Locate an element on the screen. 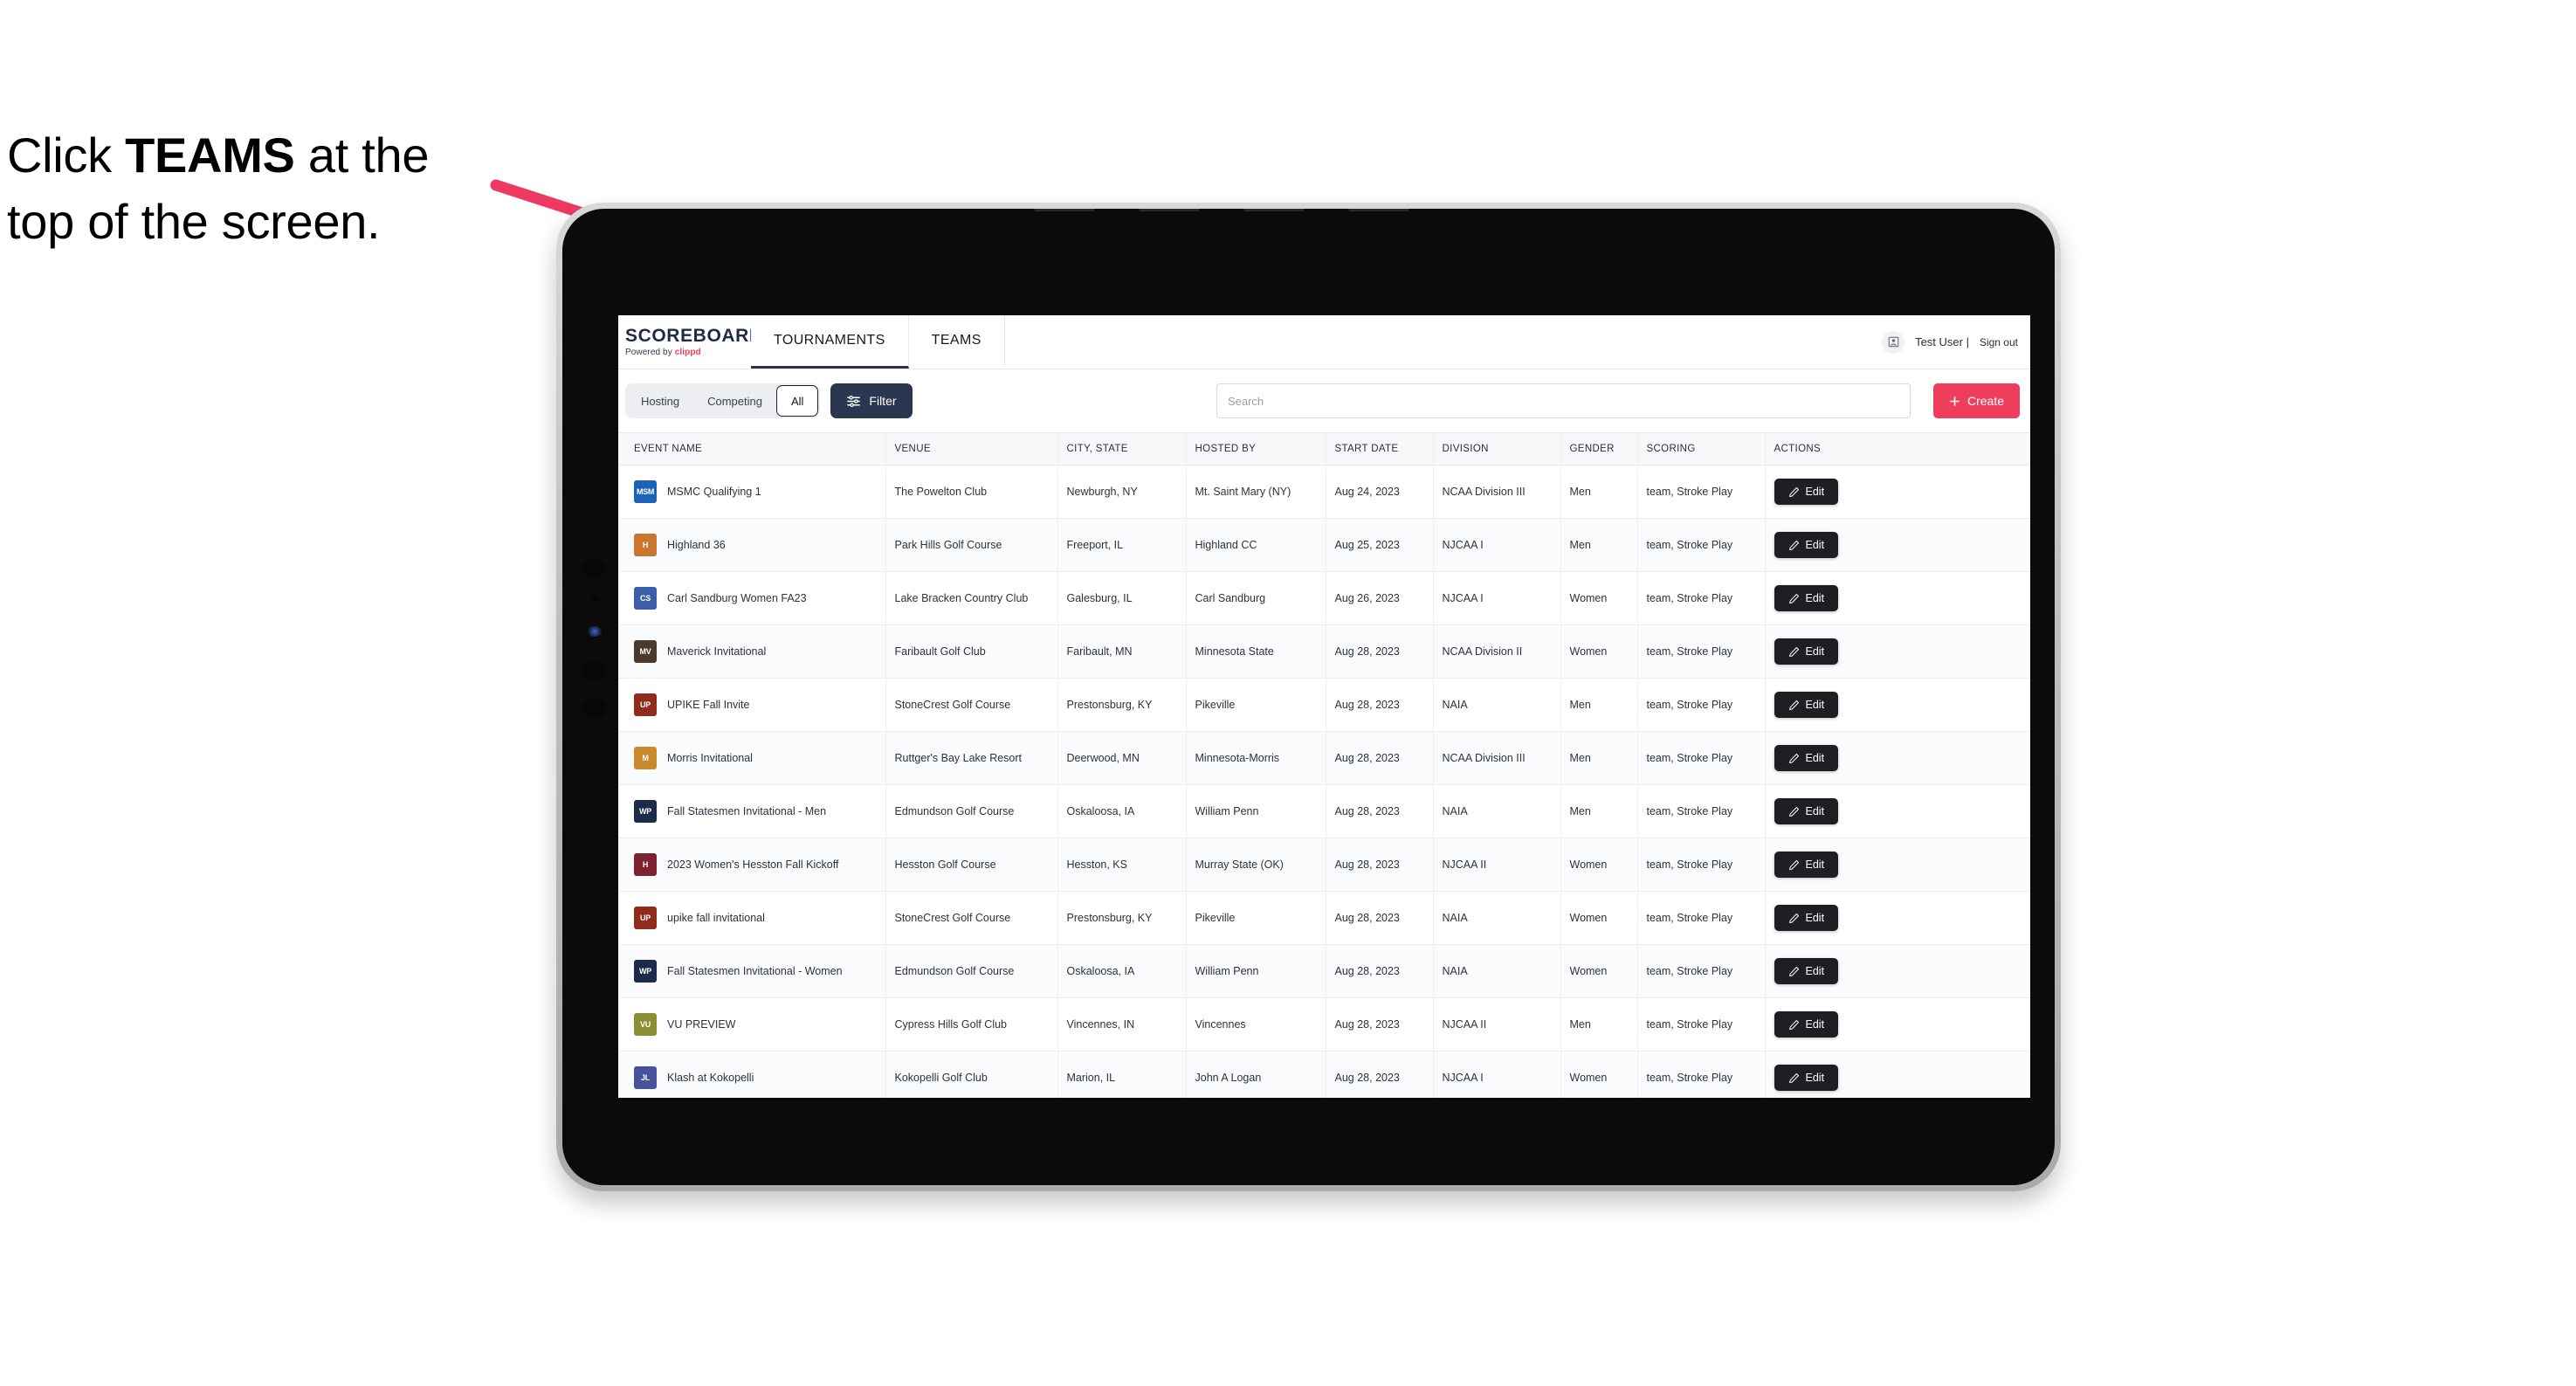  logo-wordmark: SCOREBOARD is located at coordinates (694, 336).